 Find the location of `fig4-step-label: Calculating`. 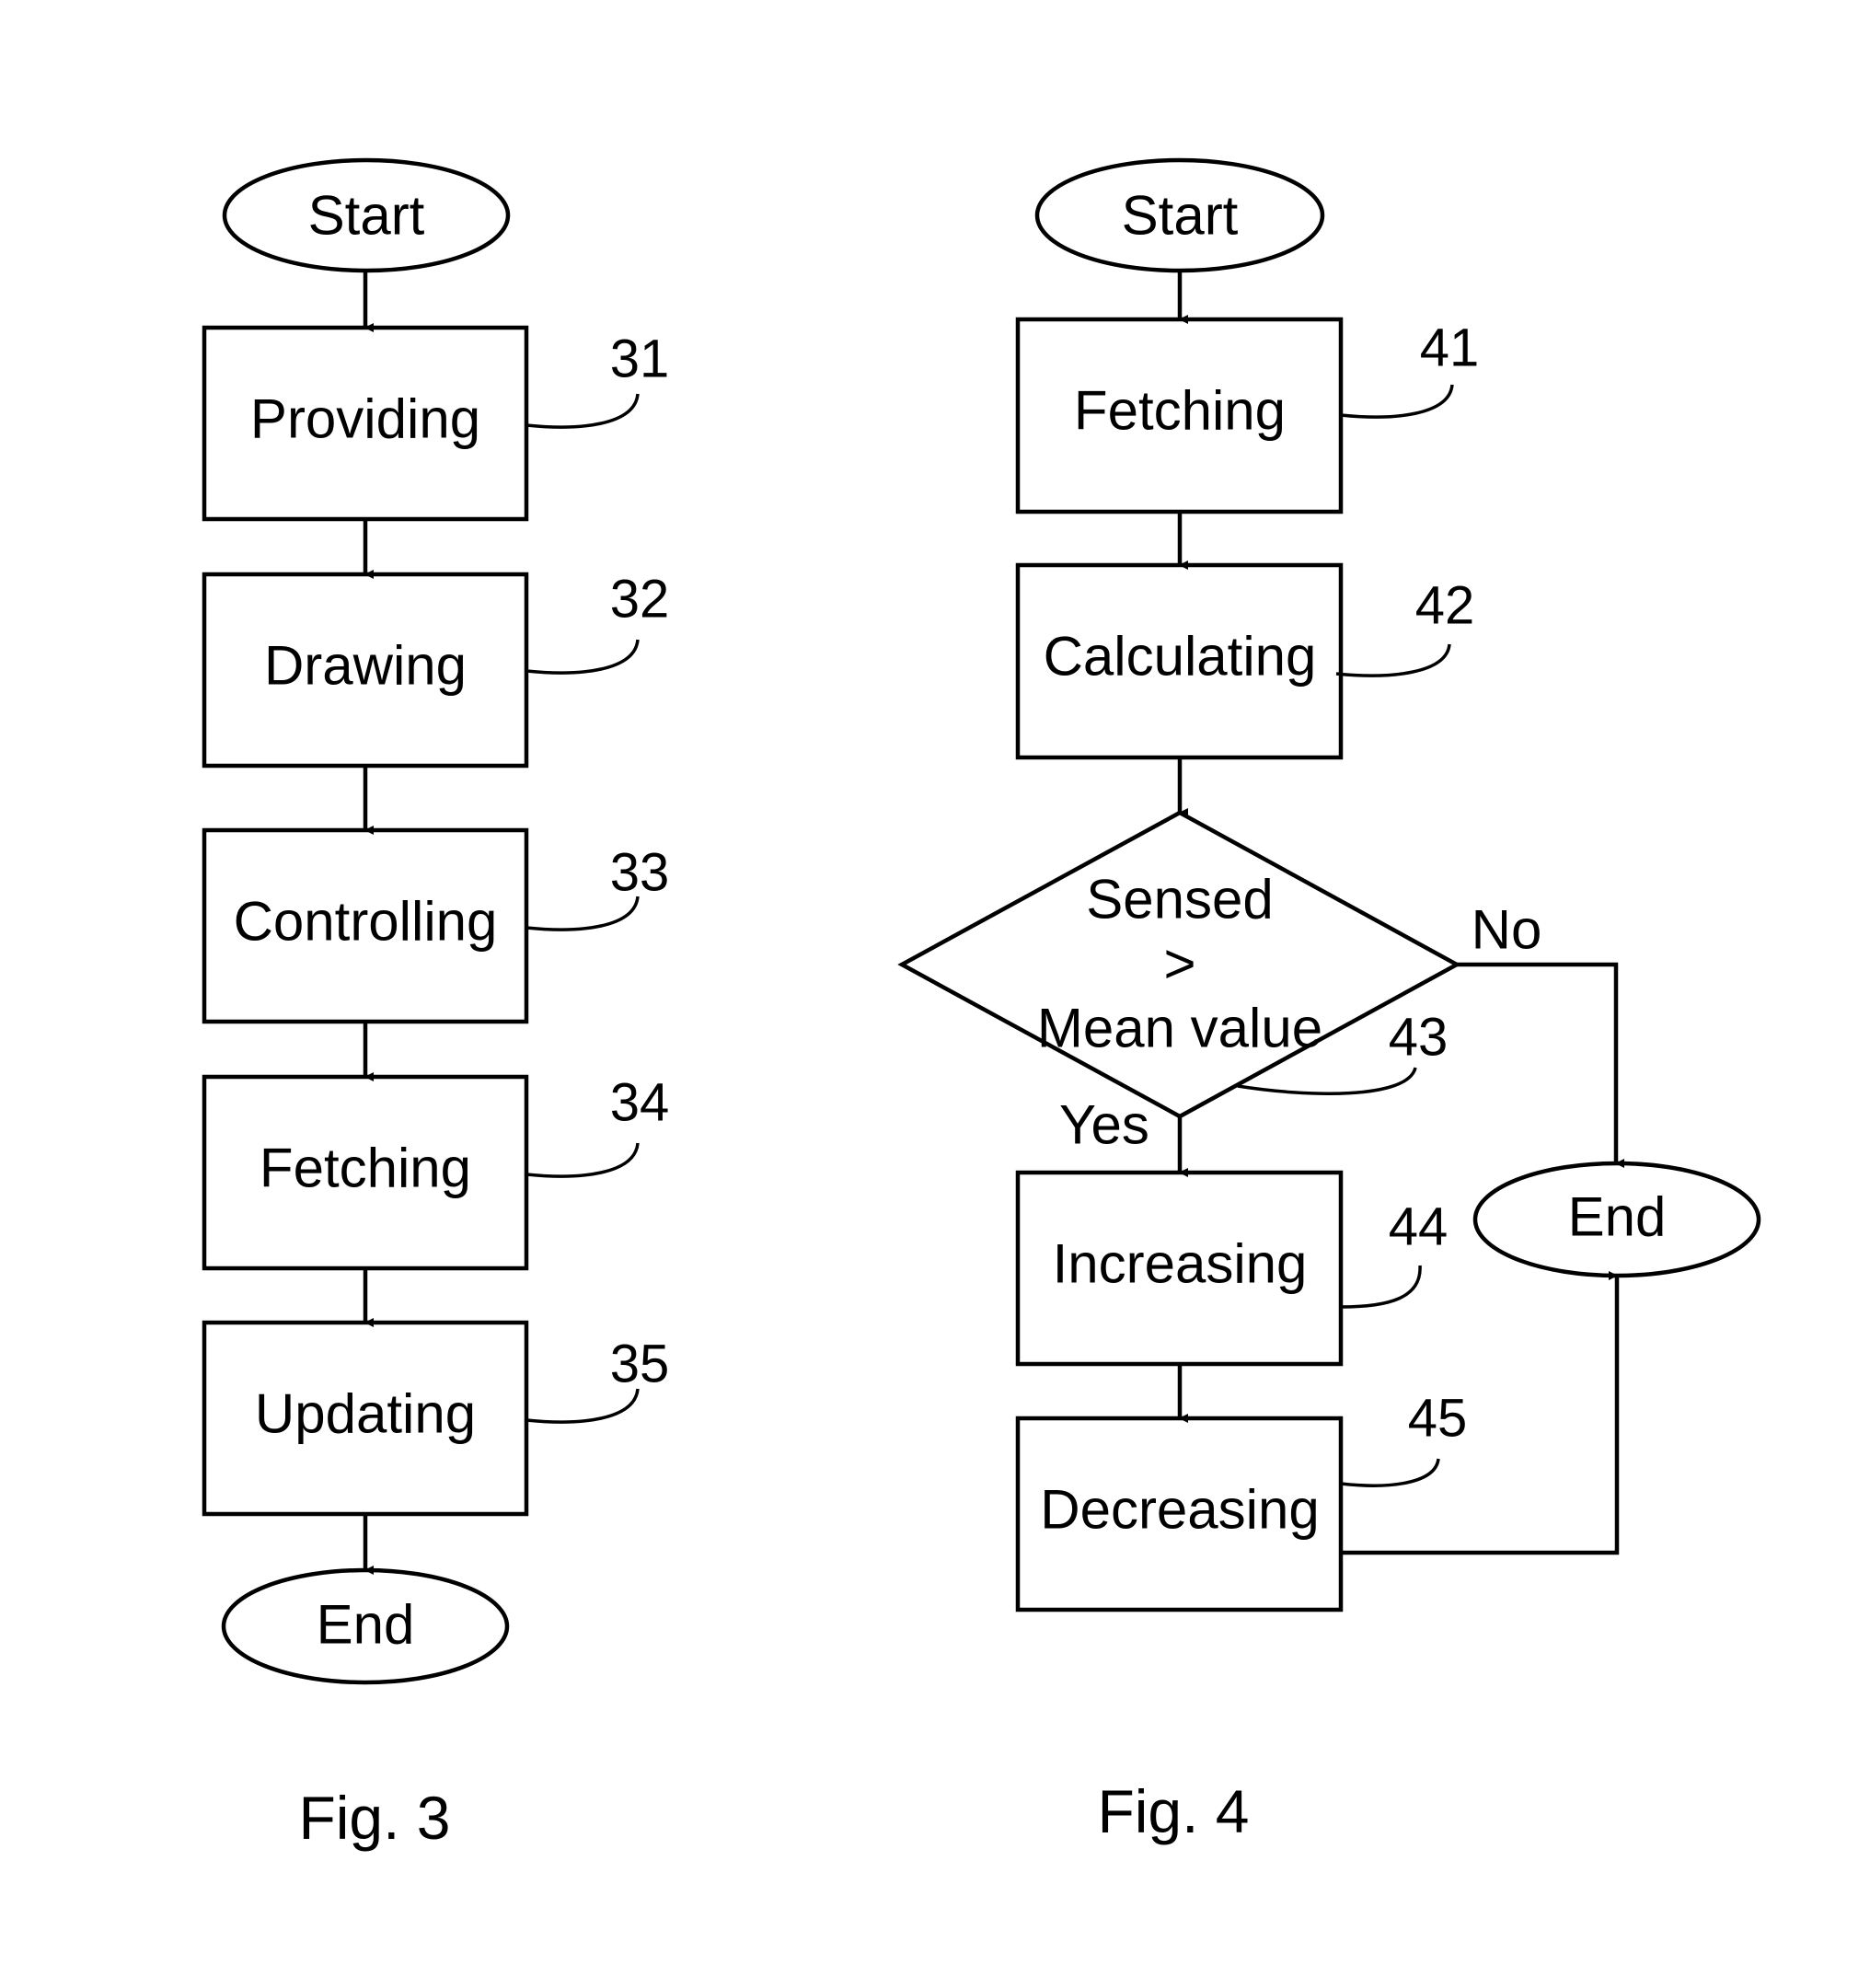

fig4-step-label: Calculating is located at coordinates (1180, 657).